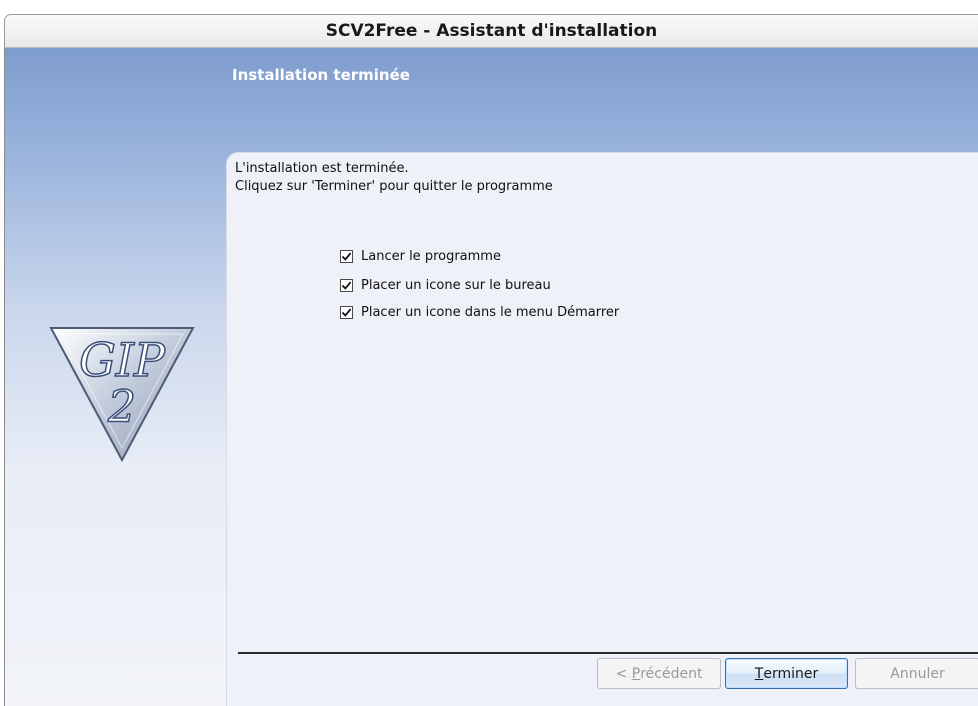 This screenshot has width=978, height=706. Describe the element at coordinates (321, 75) in the screenshot. I see `page-title: Installation terminée` at that location.